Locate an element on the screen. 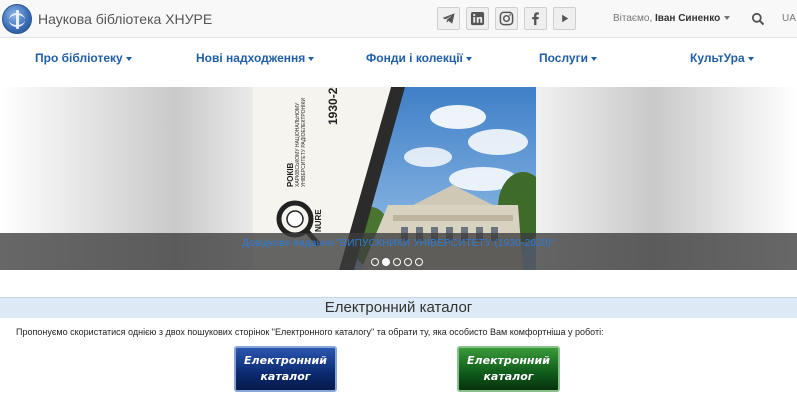 This screenshot has height=400, width=797. instagram-icon is located at coordinates (506, 18).